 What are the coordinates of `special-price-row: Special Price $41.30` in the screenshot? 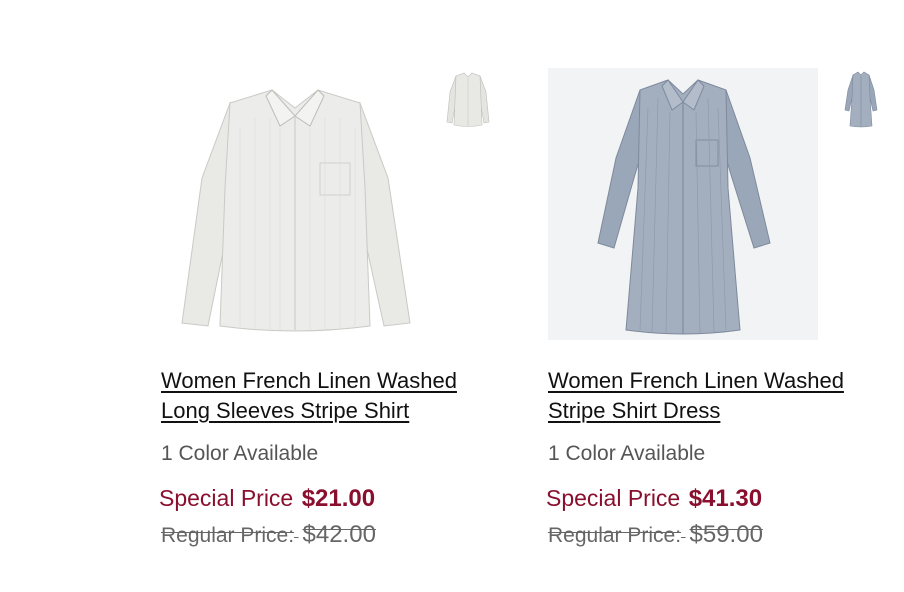 It's located at (654, 500).